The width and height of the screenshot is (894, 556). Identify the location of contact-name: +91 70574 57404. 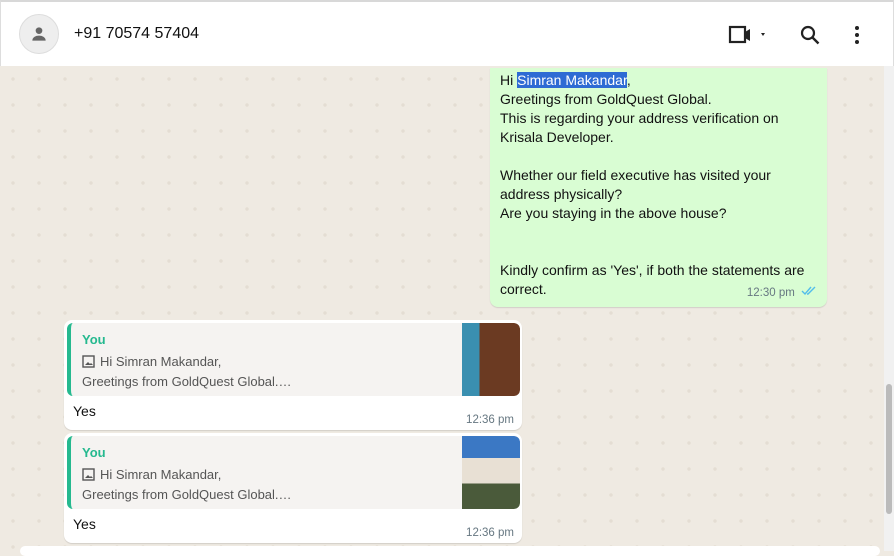
(136, 34).